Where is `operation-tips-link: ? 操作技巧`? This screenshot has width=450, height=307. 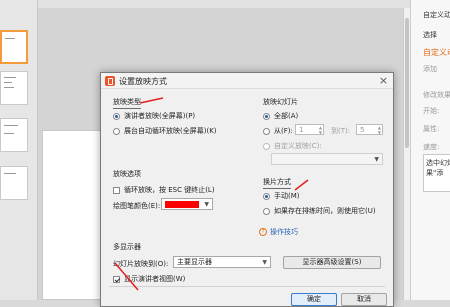 operation-tips-link: ? 操作技巧 is located at coordinates (278, 232).